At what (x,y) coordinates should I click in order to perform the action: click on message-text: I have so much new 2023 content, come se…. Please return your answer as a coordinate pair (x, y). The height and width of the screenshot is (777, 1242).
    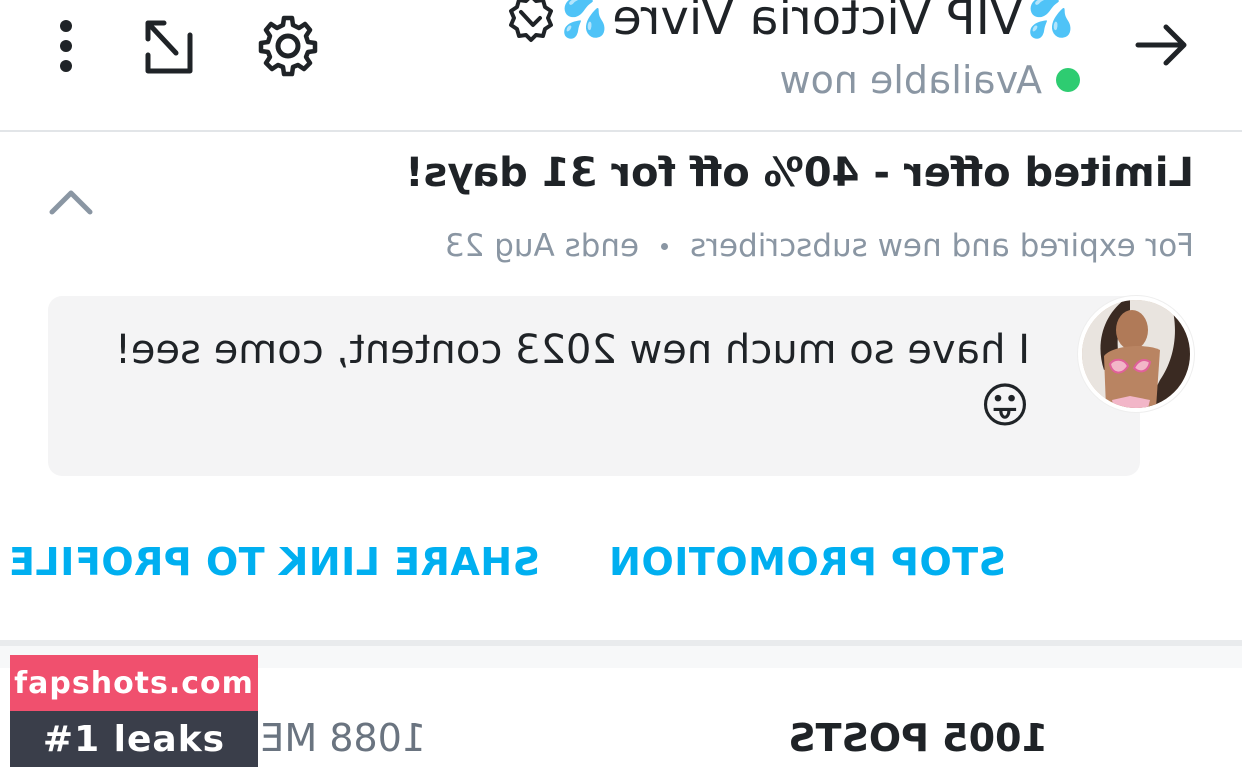
    Looking at the image, I should click on (572, 350).